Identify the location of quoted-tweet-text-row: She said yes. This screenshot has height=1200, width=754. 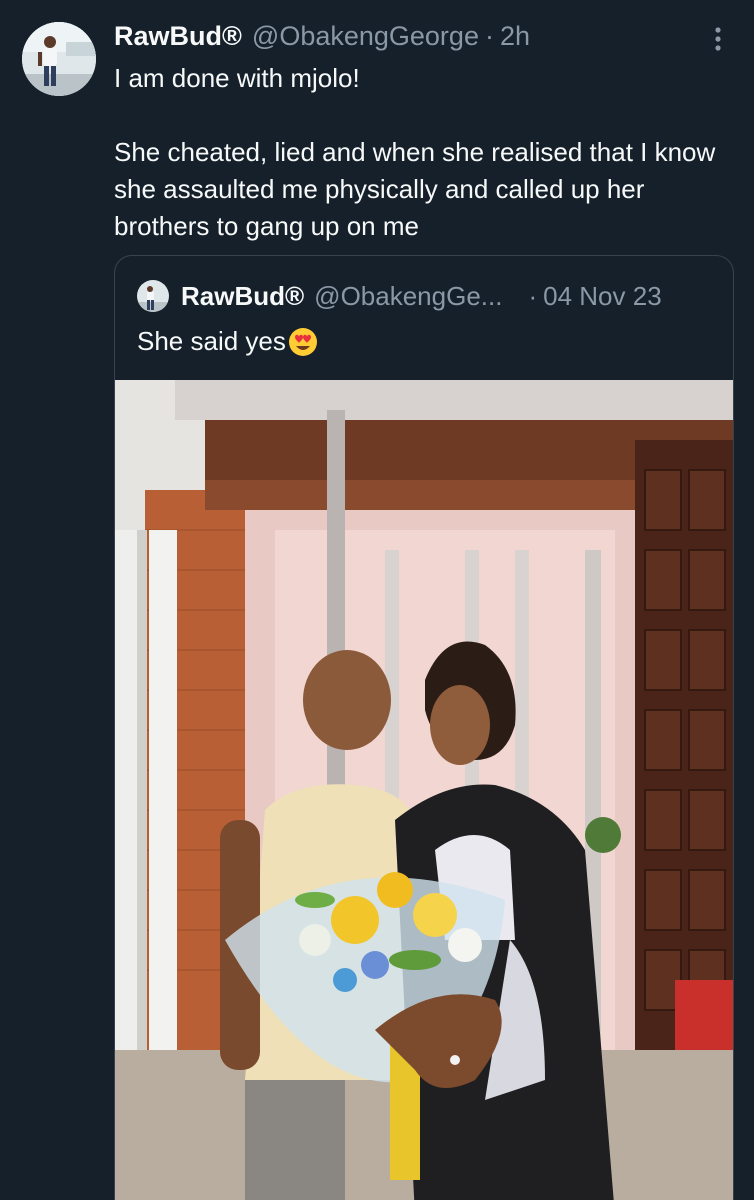
(227, 341).